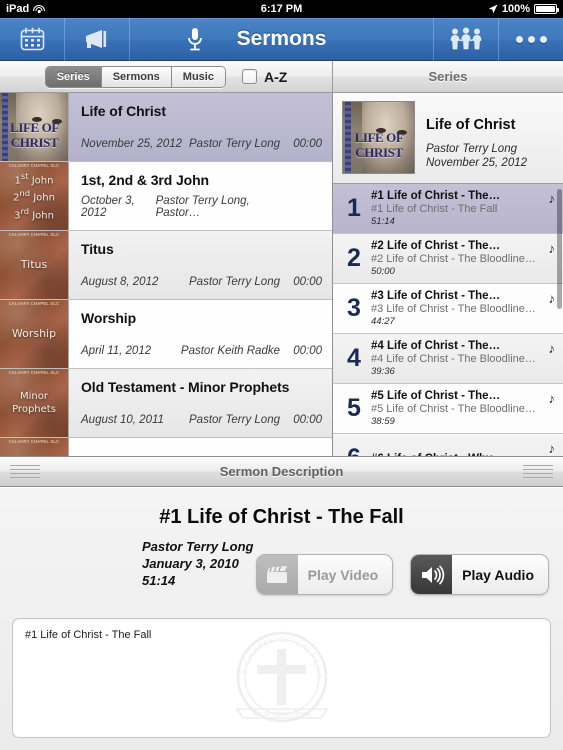  What do you see at coordinates (281, 517) in the screenshot?
I see `sermon-title: #1 Life of Christ - The Fall` at bounding box center [281, 517].